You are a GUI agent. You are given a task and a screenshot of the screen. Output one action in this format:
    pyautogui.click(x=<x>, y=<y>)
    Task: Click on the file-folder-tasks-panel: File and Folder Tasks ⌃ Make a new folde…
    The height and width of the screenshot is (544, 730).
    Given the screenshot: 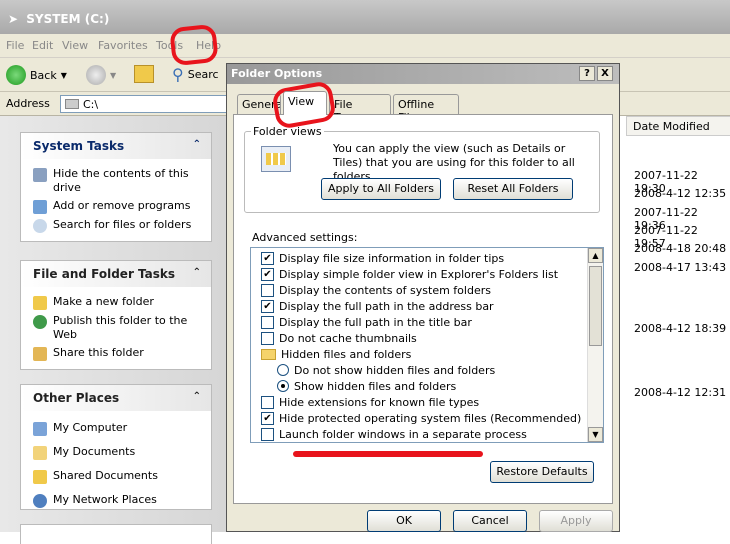 What is the action you would take?
    pyautogui.click(x=116, y=315)
    